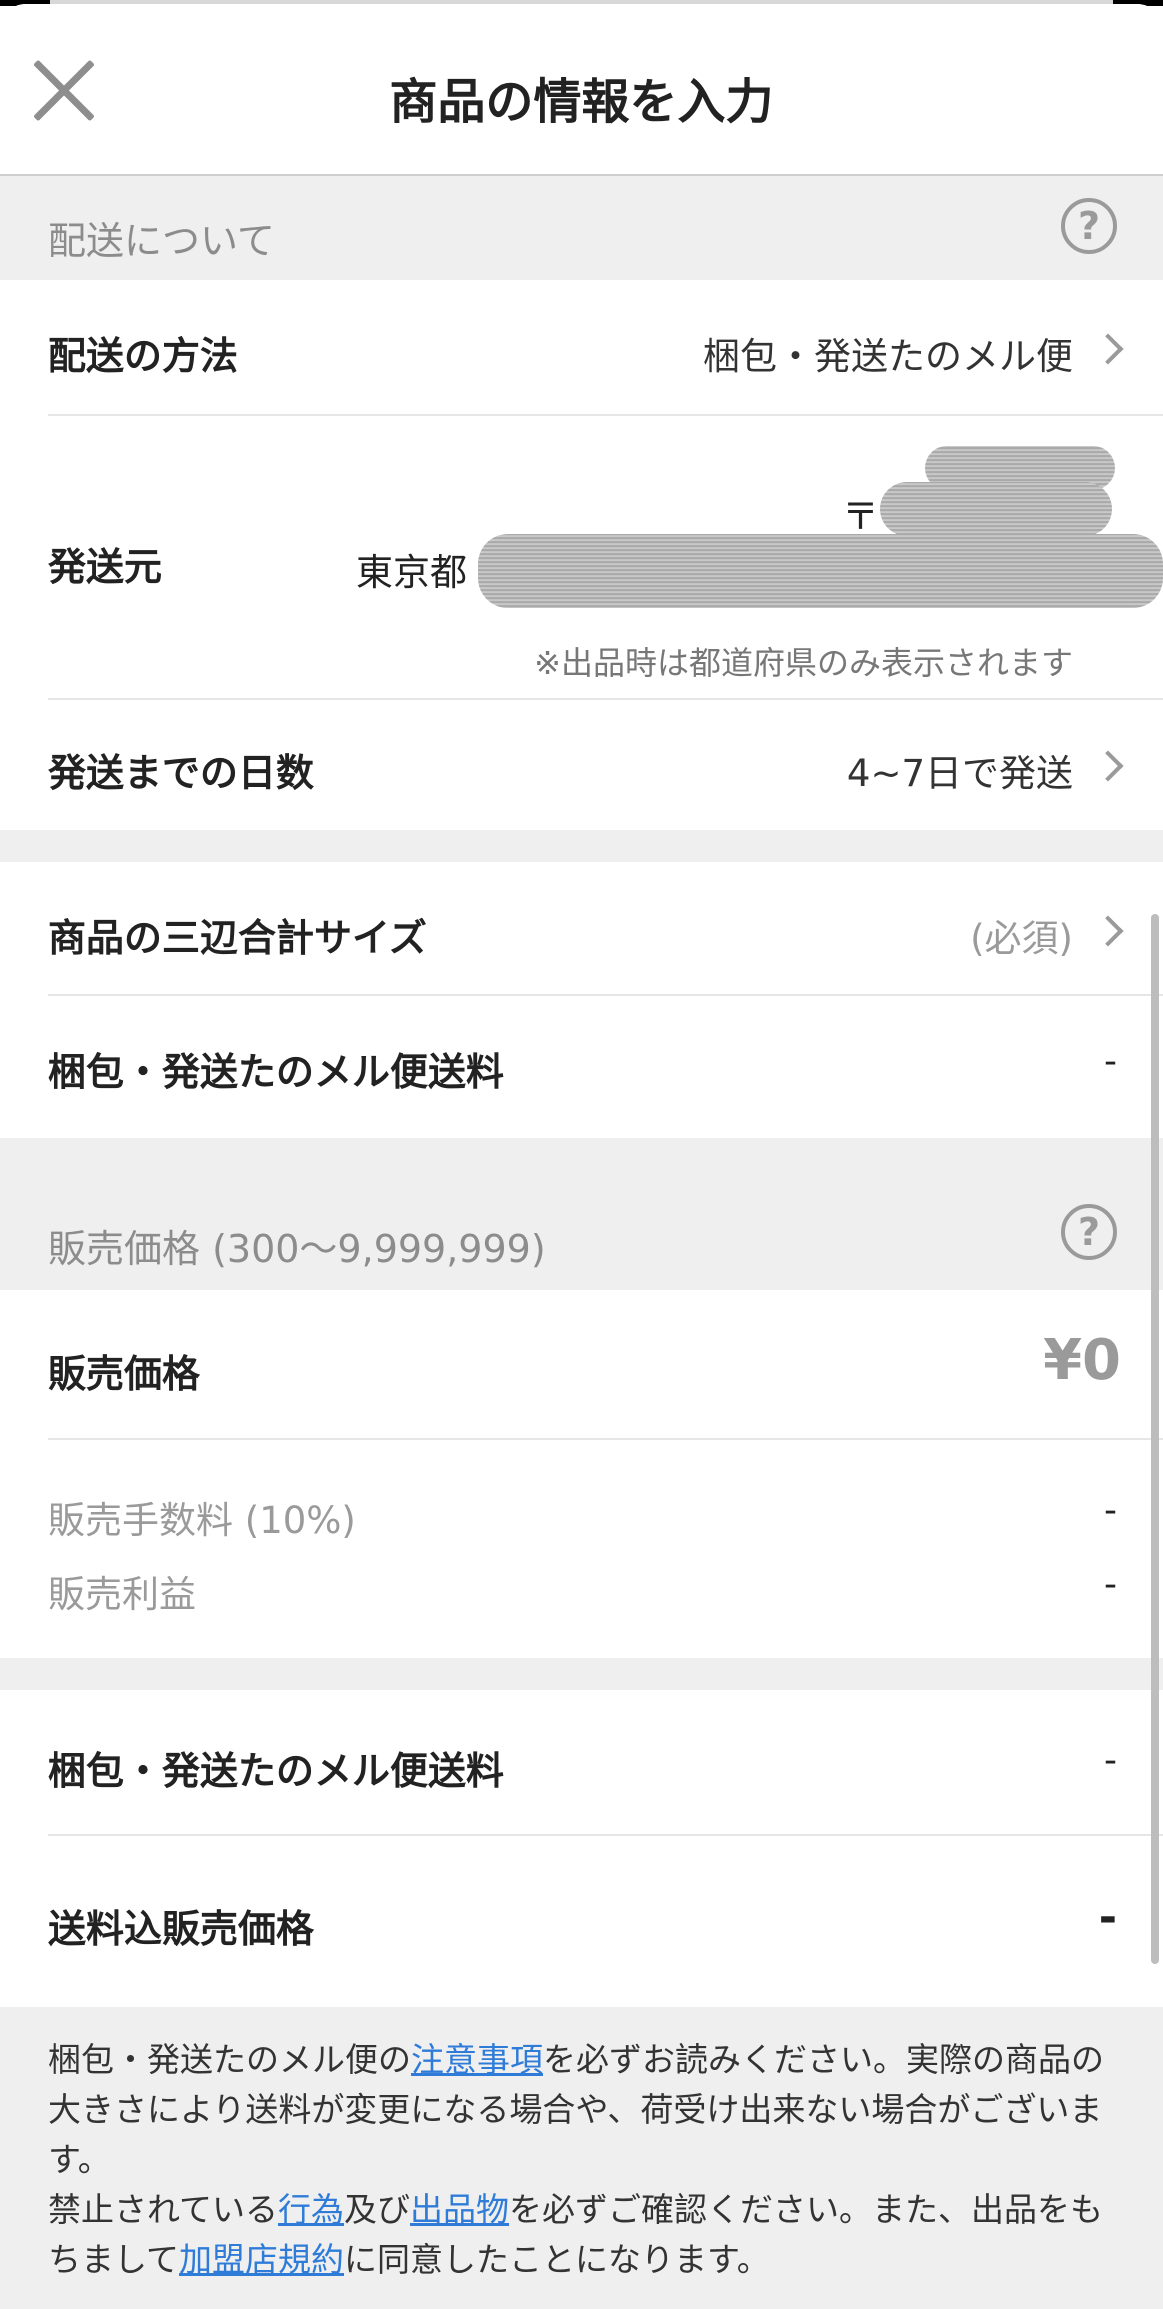 This screenshot has height=2309, width=1163. I want to click on shipping-origin-row: 発送元 〒 東京都 ※出品時は都道府県のみ表示されます, so click(581, 557).